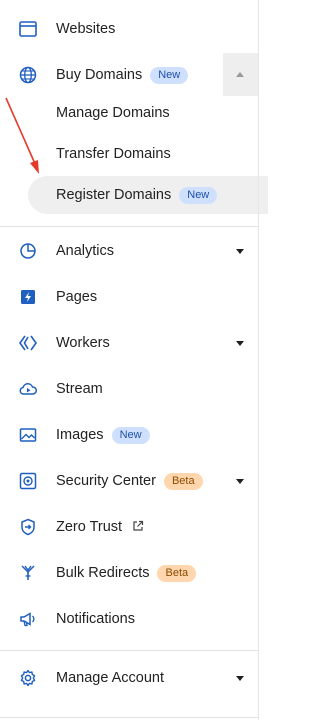 Image resolution: width=320 pixels, height=720 pixels. I want to click on nav-item-notifications: Notifications, so click(129, 619).